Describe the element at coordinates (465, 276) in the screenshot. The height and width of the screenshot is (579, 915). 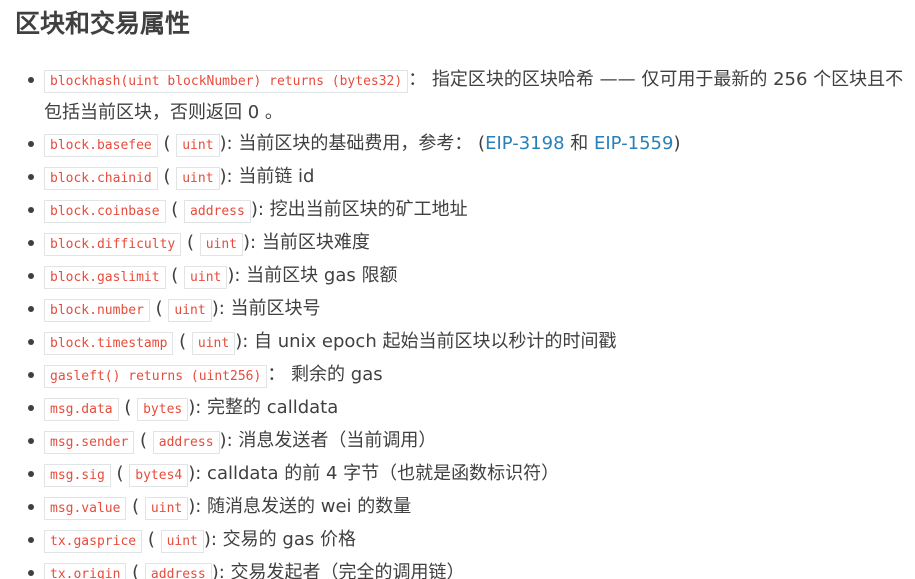
I see `list-item-block-gaslimit: block.gaslimit ( uint): 当前区块 gas 限额` at that location.